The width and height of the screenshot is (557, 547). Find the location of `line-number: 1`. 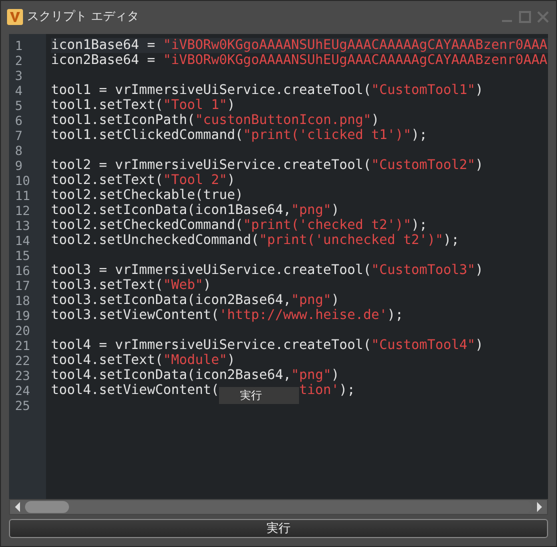

line-number: 1 is located at coordinates (19, 45).